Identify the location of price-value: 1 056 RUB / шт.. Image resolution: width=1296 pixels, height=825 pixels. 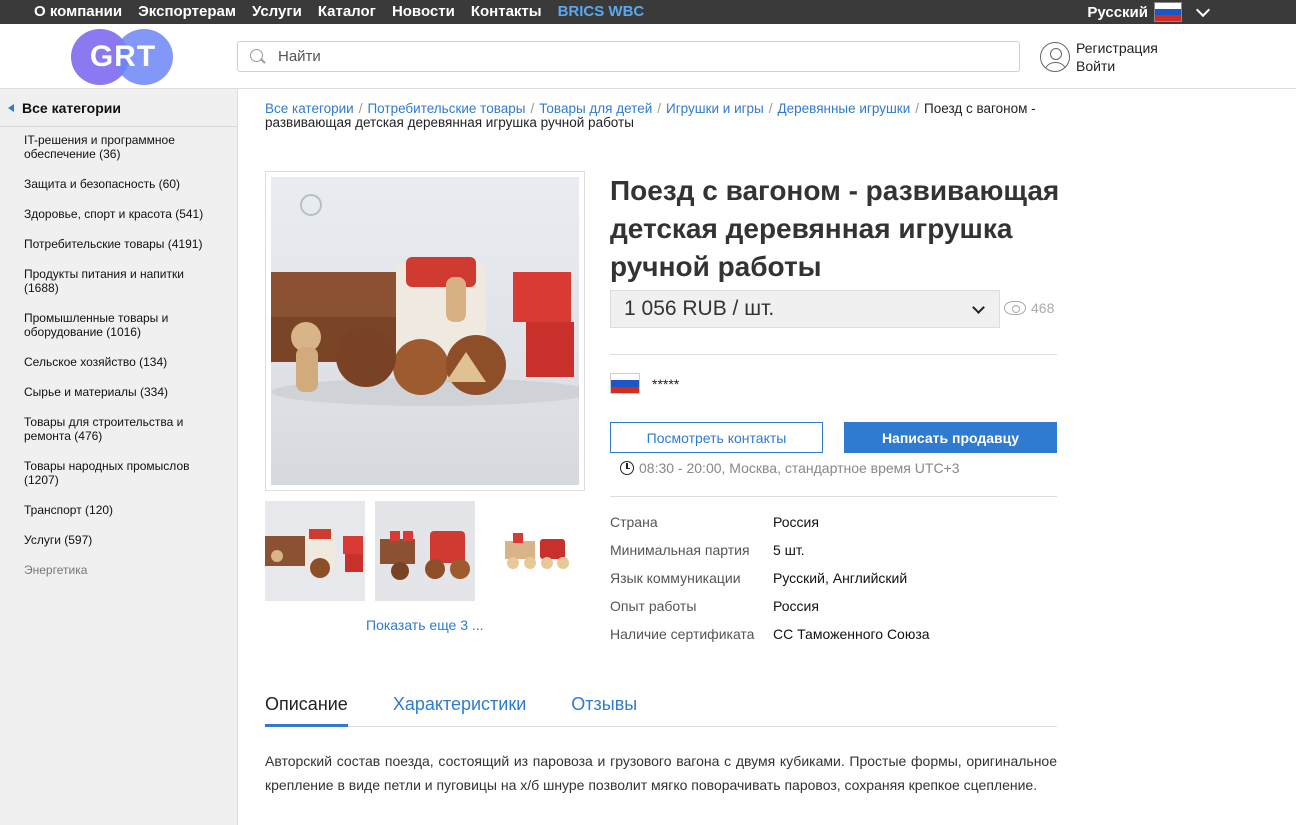
(699, 308).